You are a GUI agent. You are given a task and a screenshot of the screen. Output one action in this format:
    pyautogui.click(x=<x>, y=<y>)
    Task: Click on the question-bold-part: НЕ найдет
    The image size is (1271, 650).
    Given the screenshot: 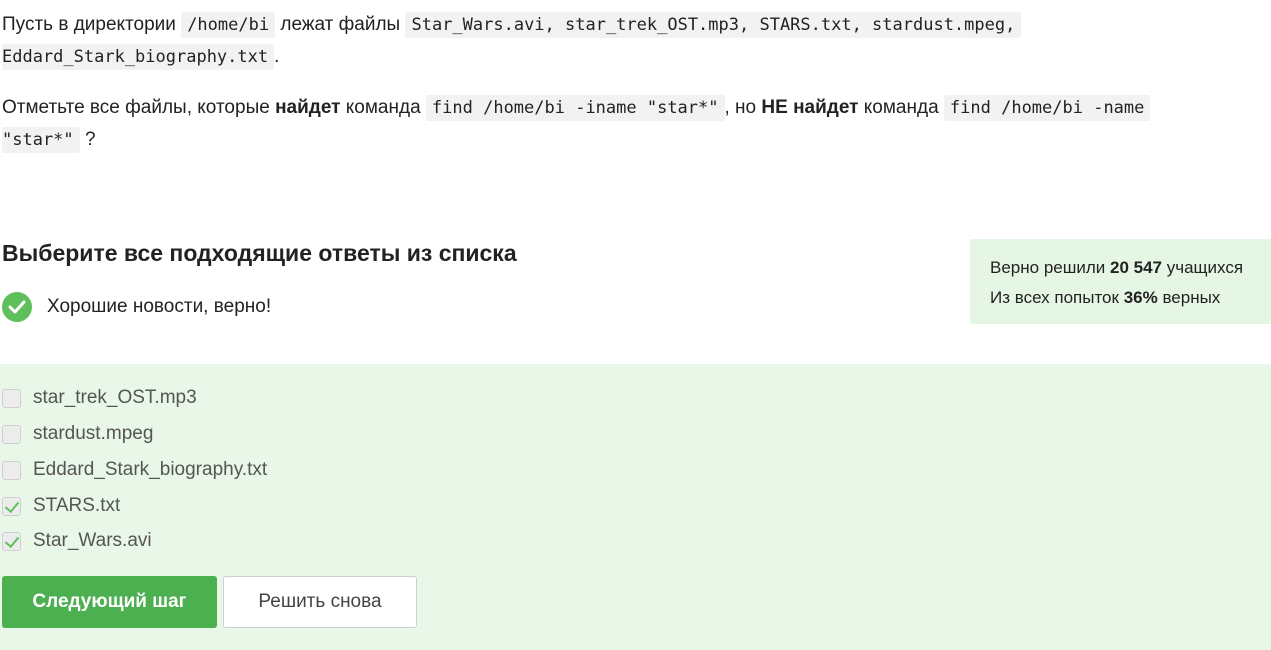 What is the action you would take?
    pyautogui.click(x=810, y=107)
    